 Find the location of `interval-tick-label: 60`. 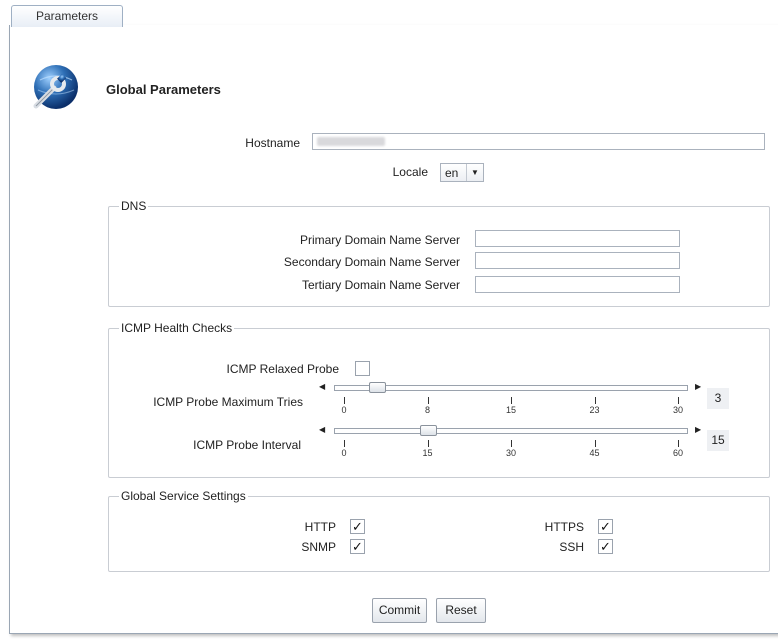

interval-tick-label: 60 is located at coordinates (677, 453).